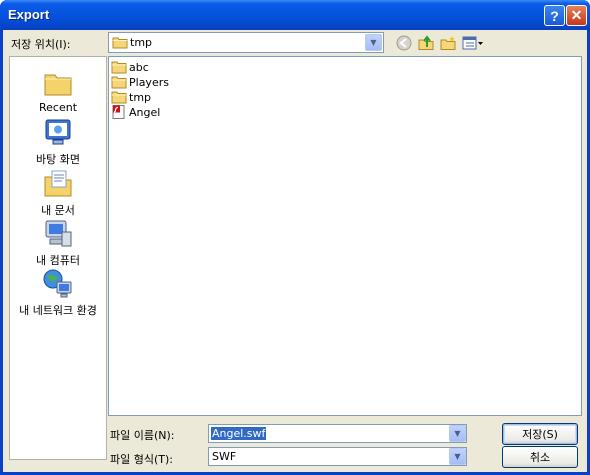 Image resolution: width=590 pixels, height=475 pixels. Describe the element at coordinates (58, 107) in the screenshot. I see `place-label: Recent` at that location.